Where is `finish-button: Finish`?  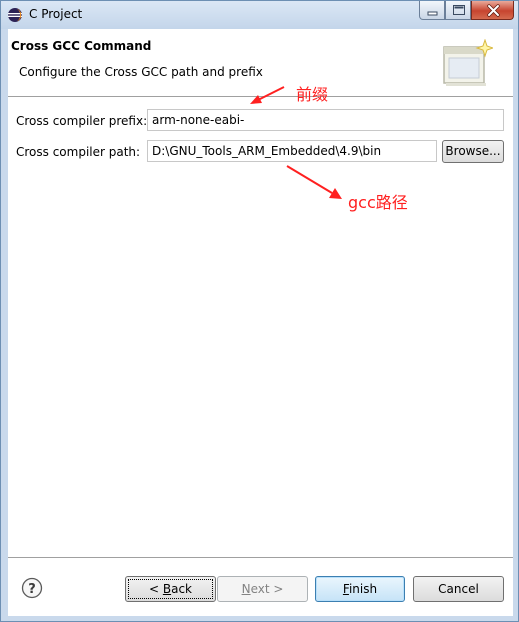
finish-button: Finish is located at coordinates (360, 589).